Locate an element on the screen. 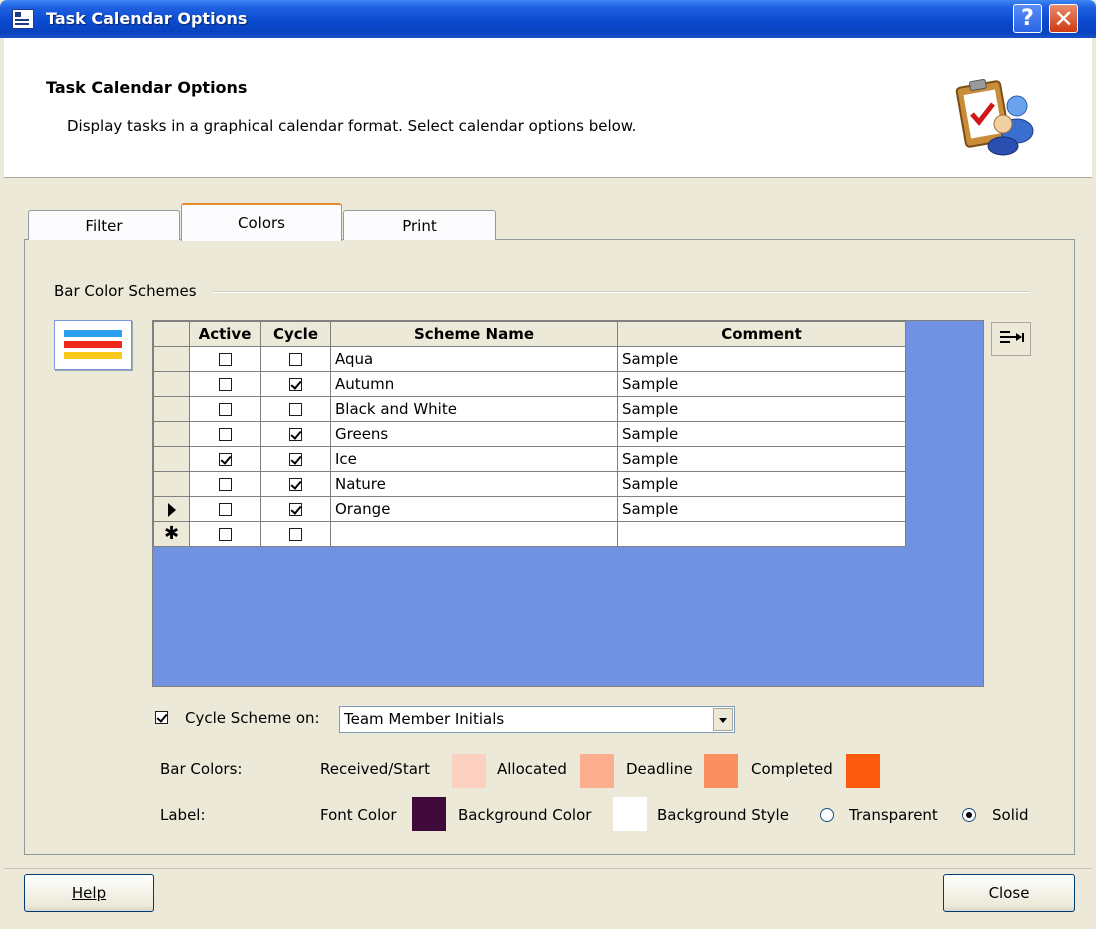  close-title-button: ✕ is located at coordinates (1063, 18).